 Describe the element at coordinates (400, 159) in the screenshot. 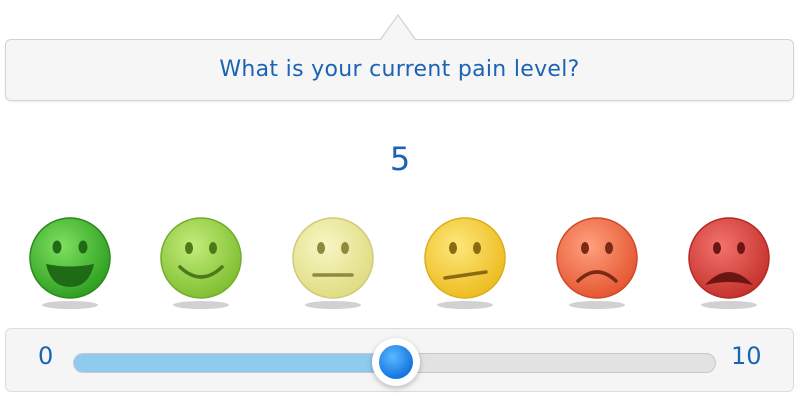

I see `pain-value: 5` at that location.